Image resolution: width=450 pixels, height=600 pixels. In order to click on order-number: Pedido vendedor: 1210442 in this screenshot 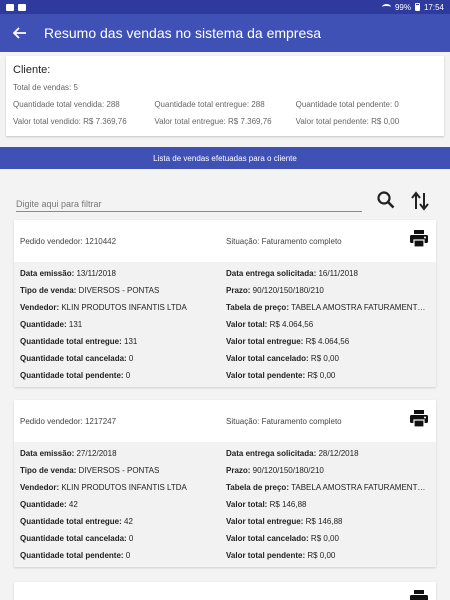, I will do `click(68, 241)`.